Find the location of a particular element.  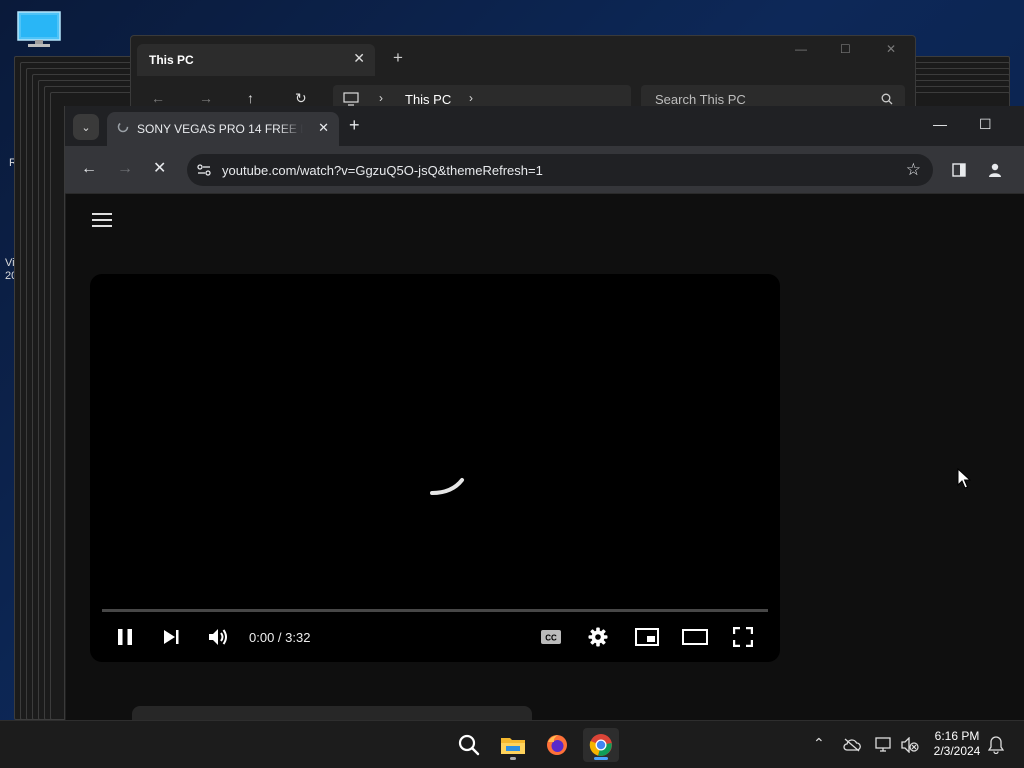

captions-button: CC is located at coordinates (551, 637).